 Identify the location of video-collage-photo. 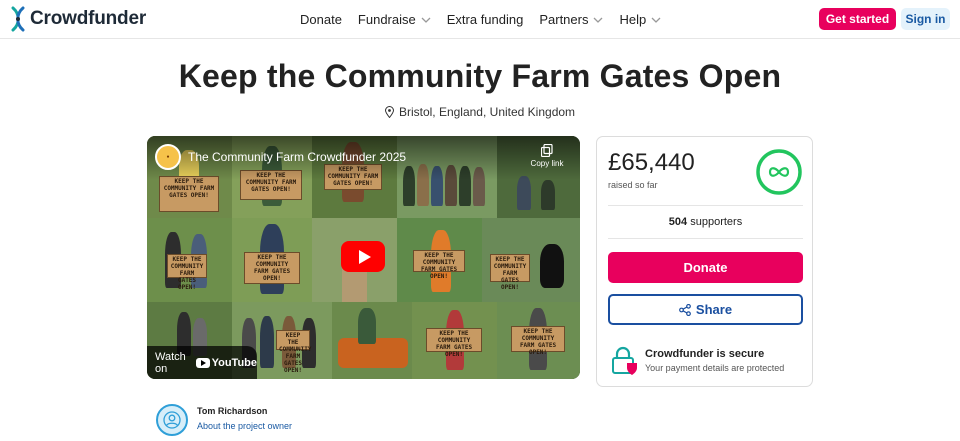
(372, 340).